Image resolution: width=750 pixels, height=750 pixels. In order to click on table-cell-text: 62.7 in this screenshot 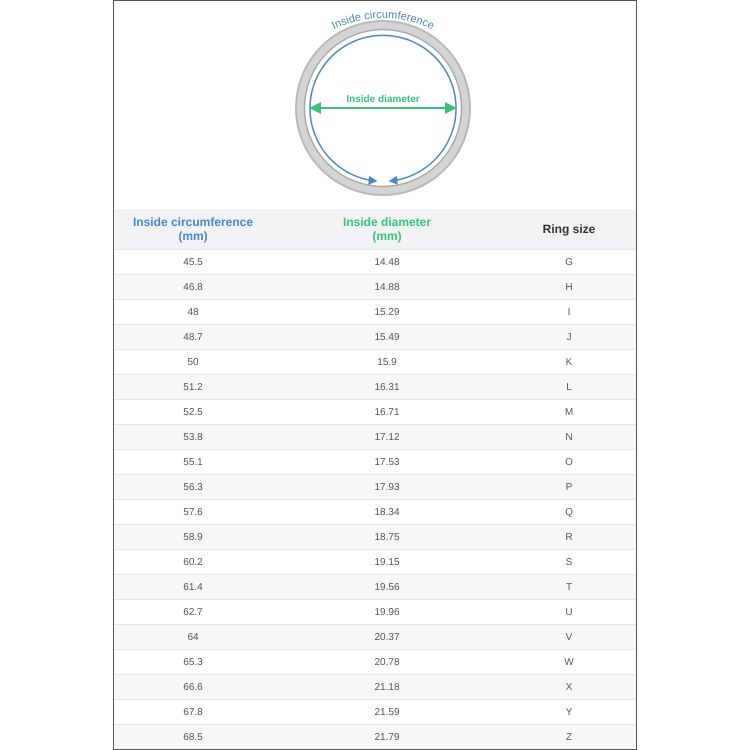, I will do `click(193, 613)`.